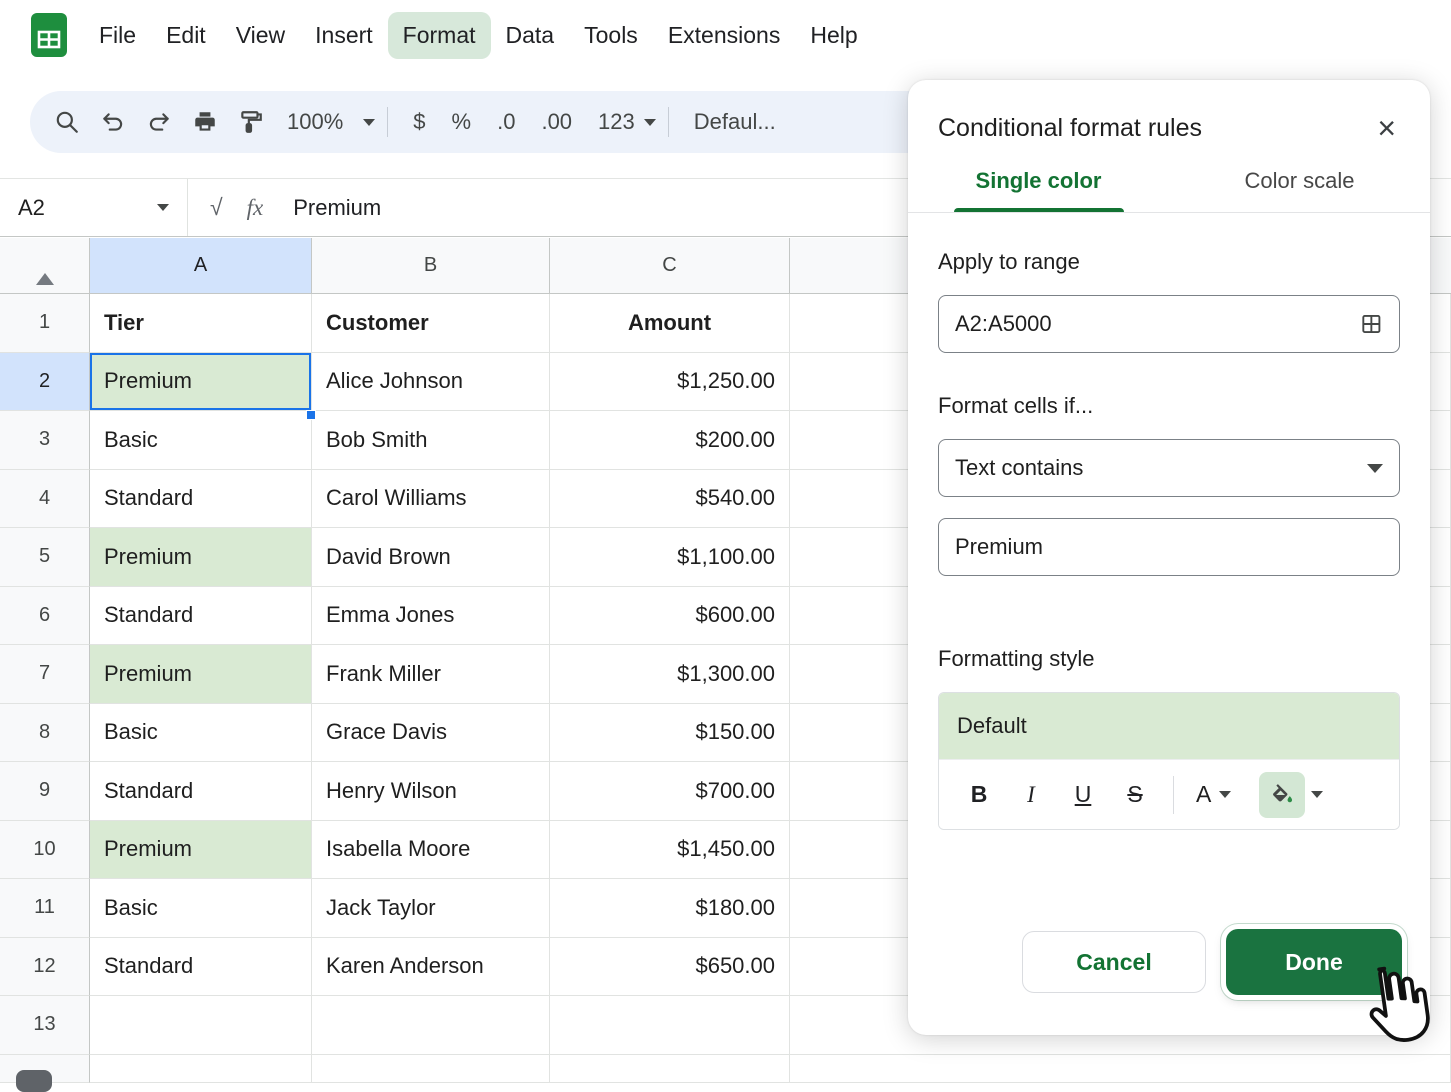 This screenshot has width=1451, height=1092. What do you see at coordinates (201, 1068) in the screenshot?
I see `cell-a14` at bounding box center [201, 1068].